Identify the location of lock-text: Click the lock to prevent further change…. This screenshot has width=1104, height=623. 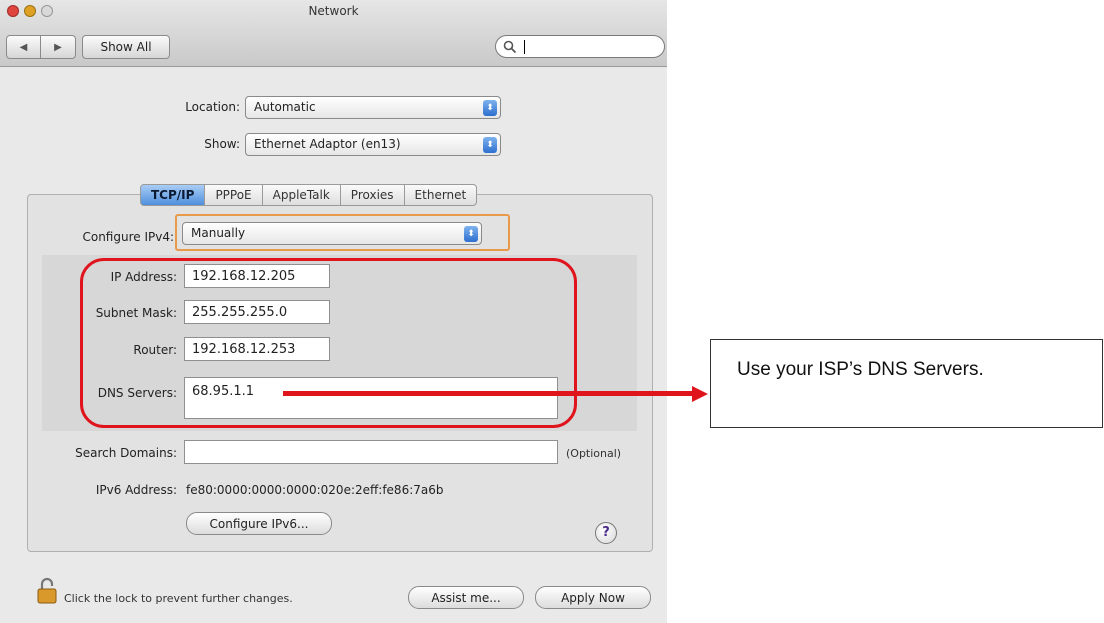
(178, 598).